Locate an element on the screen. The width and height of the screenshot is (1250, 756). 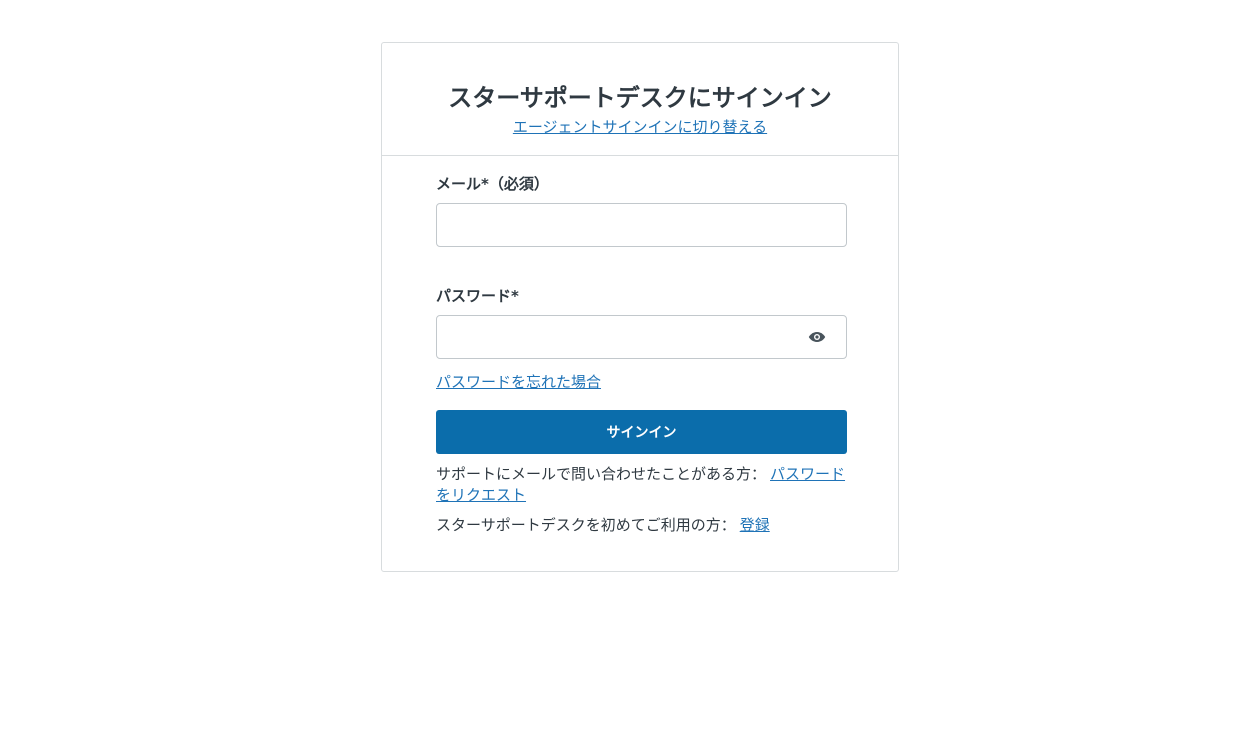
password-group: パスワード* is located at coordinates (641, 322).